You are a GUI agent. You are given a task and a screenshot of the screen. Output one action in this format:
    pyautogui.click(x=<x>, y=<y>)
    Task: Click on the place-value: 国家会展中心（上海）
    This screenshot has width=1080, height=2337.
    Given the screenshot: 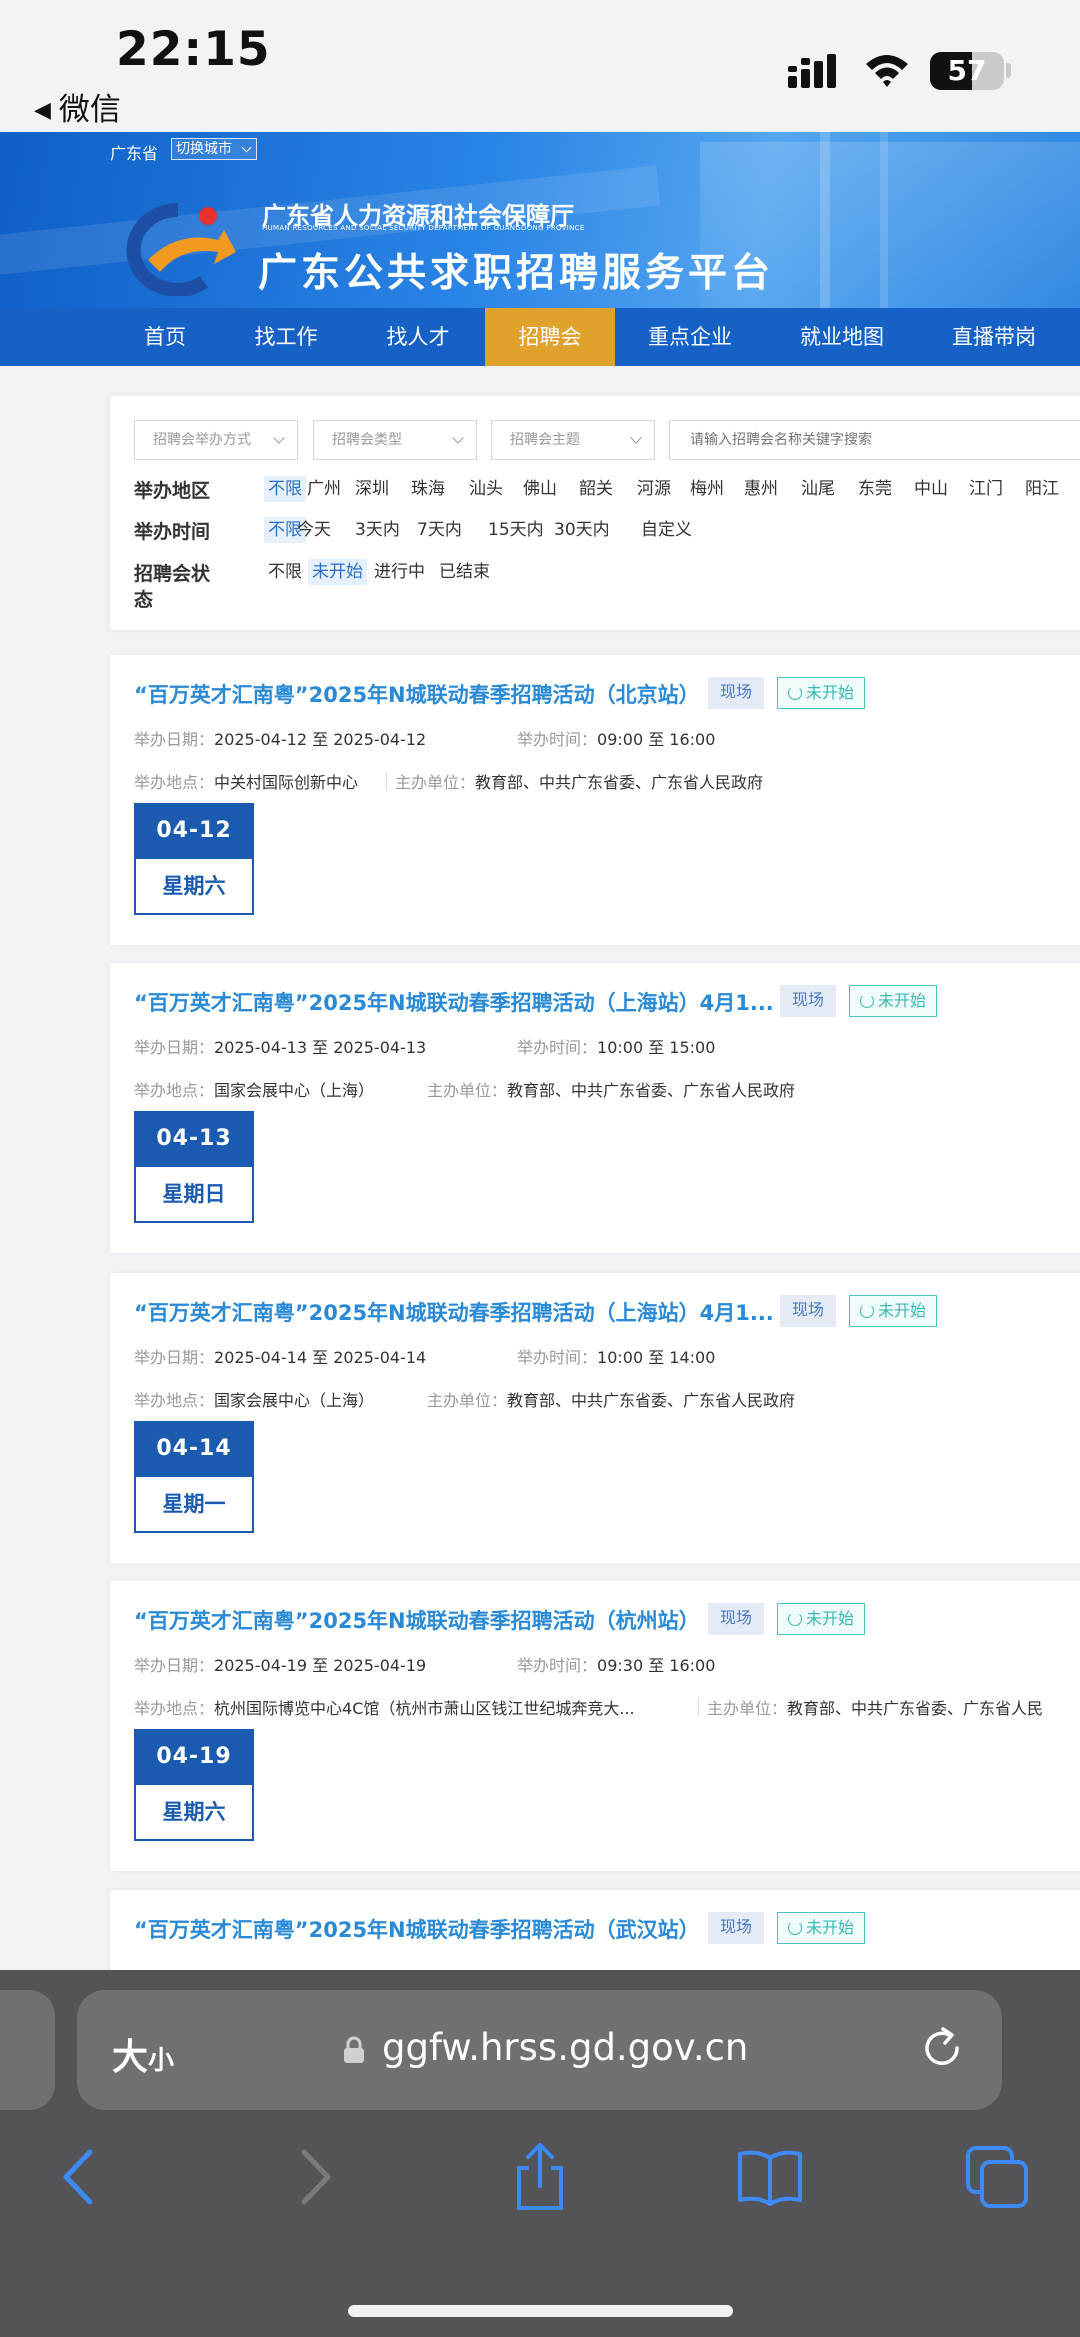 What is the action you would take?
    pyautogui.click(x=294, y=1400)
    